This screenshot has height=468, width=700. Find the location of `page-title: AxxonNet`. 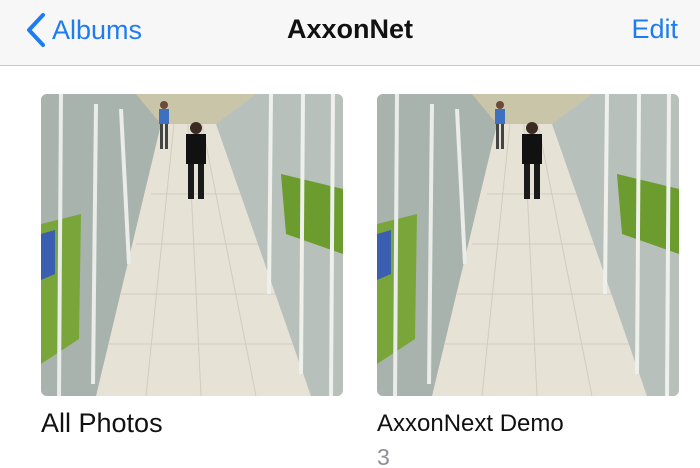

page-title: AxxonNet is located at coordinates (350, 29).